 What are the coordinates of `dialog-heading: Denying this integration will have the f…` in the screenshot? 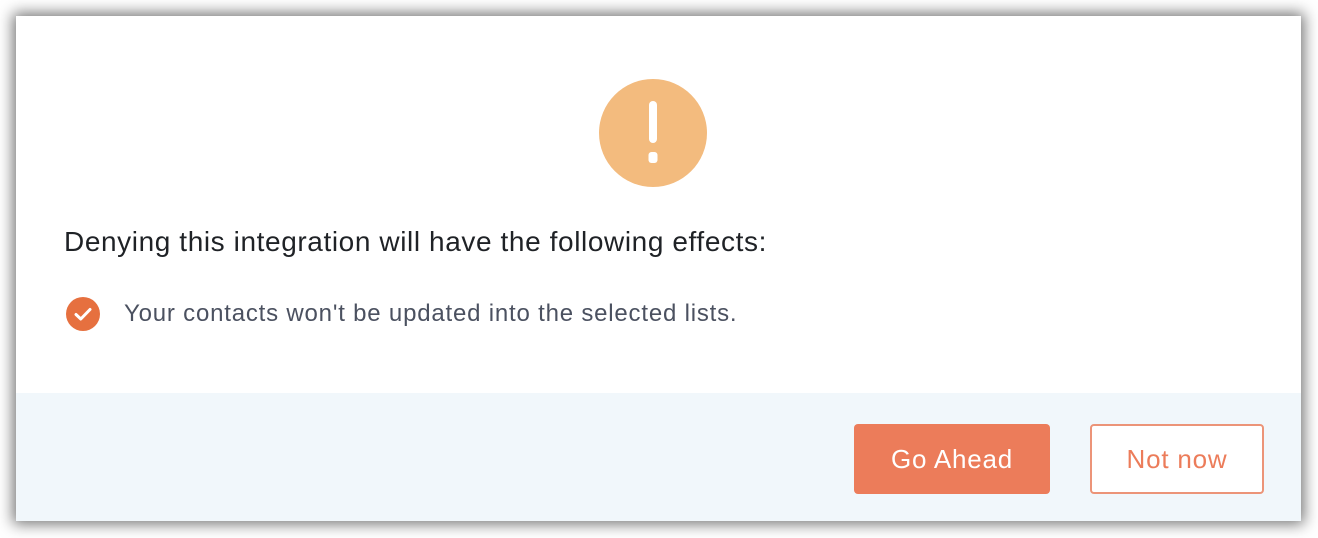 It's located at (415, 241).